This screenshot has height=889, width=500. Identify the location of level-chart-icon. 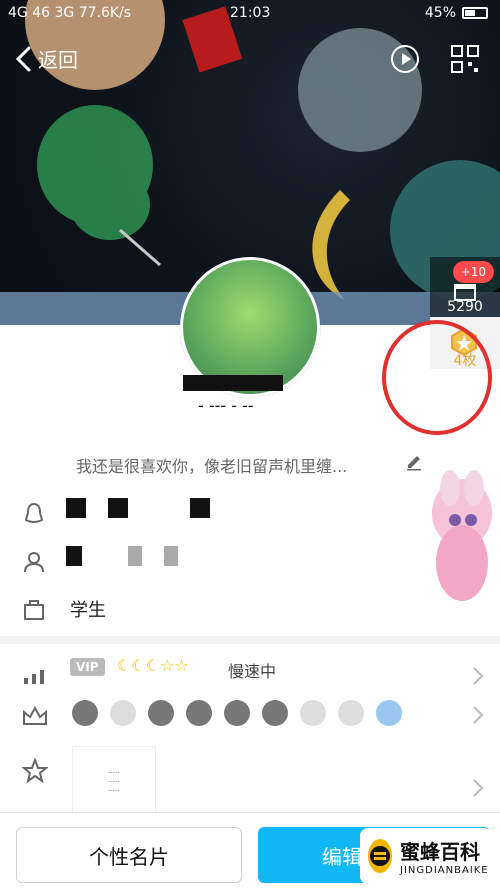
(34, 677).